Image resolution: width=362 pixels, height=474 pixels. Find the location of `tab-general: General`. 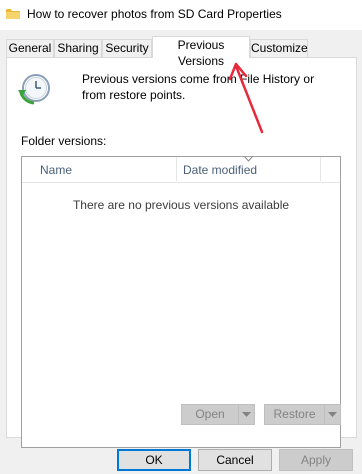

tab-general: General is located at coordinates (30, 48).